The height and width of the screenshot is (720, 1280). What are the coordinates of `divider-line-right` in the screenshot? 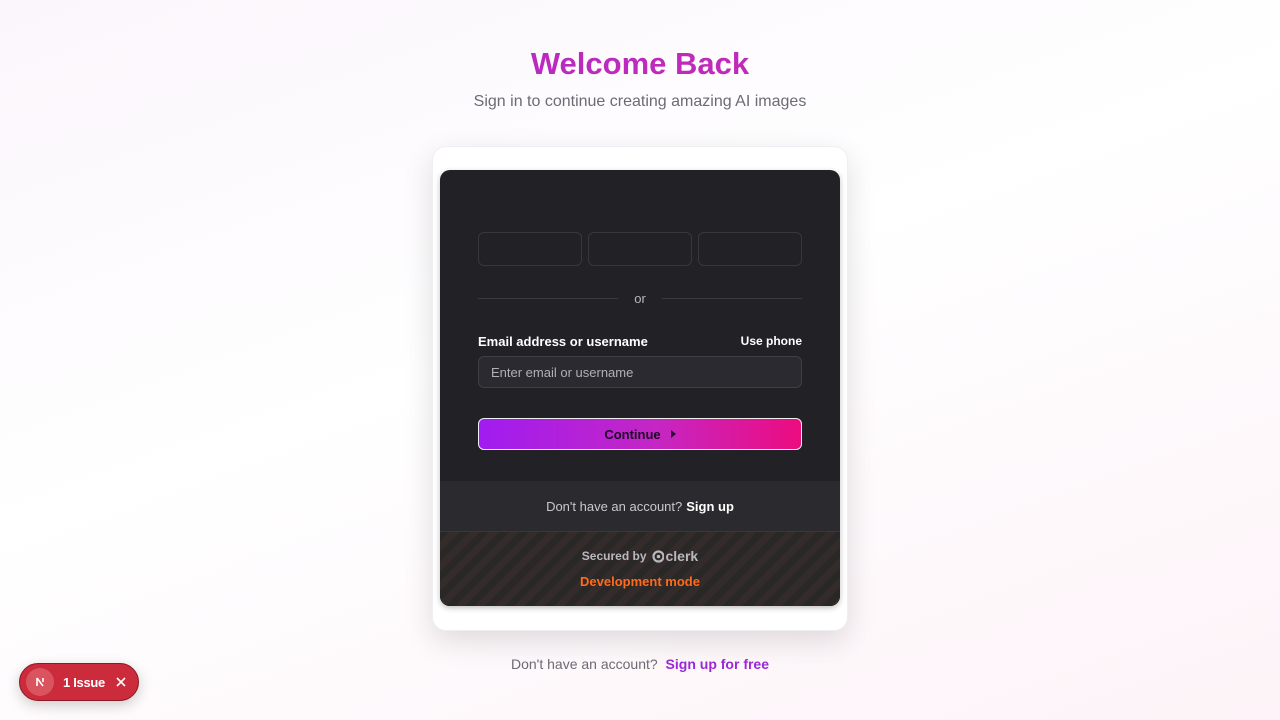 It's located at (731, 298).